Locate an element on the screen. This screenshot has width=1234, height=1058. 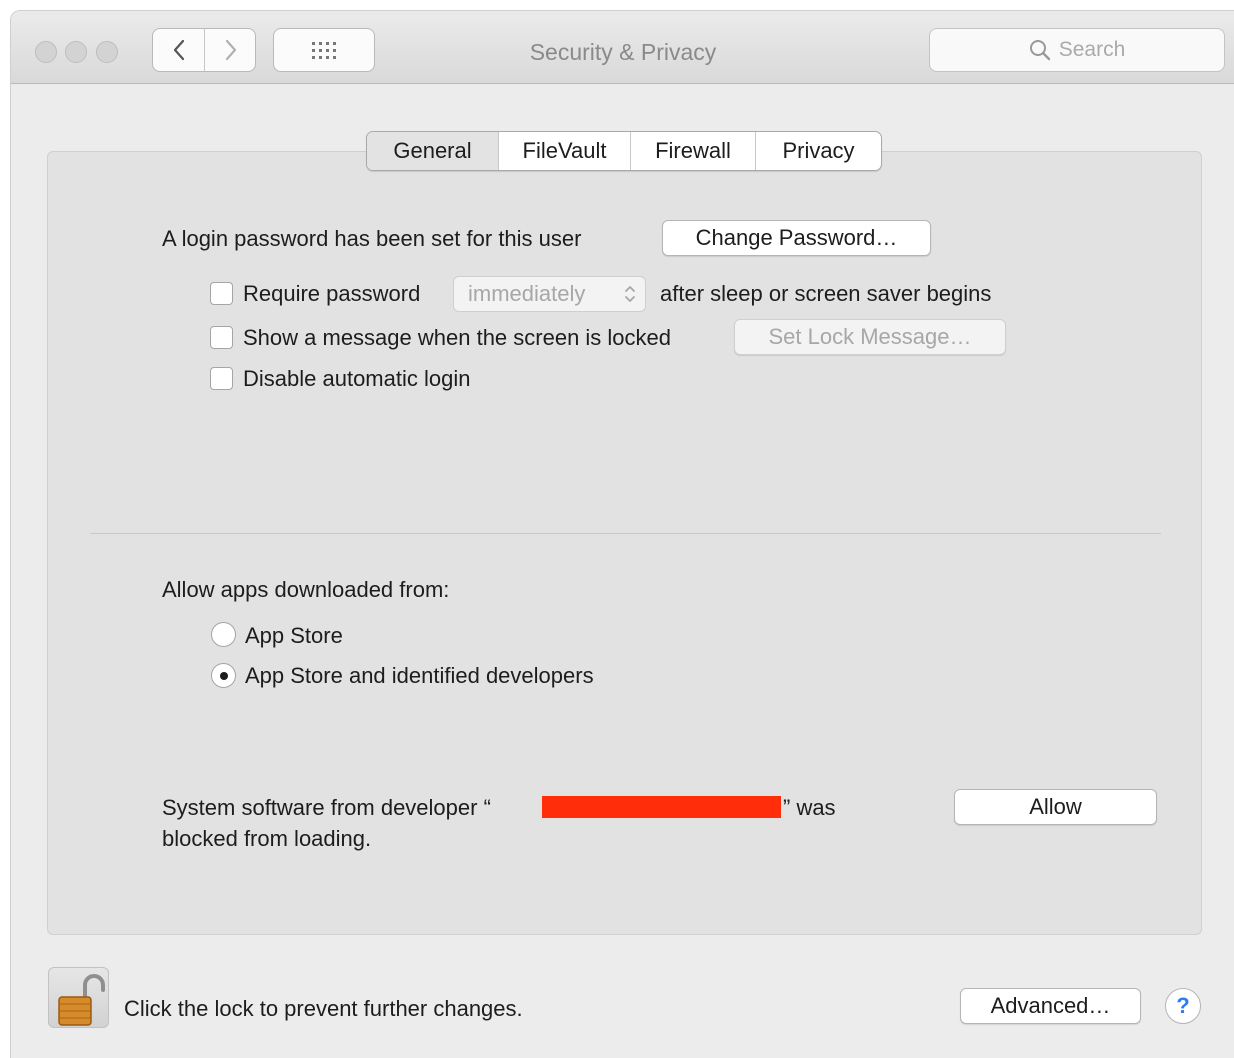
blocked-text-line2: blocked from loading. is located at coordinates (267, 838).